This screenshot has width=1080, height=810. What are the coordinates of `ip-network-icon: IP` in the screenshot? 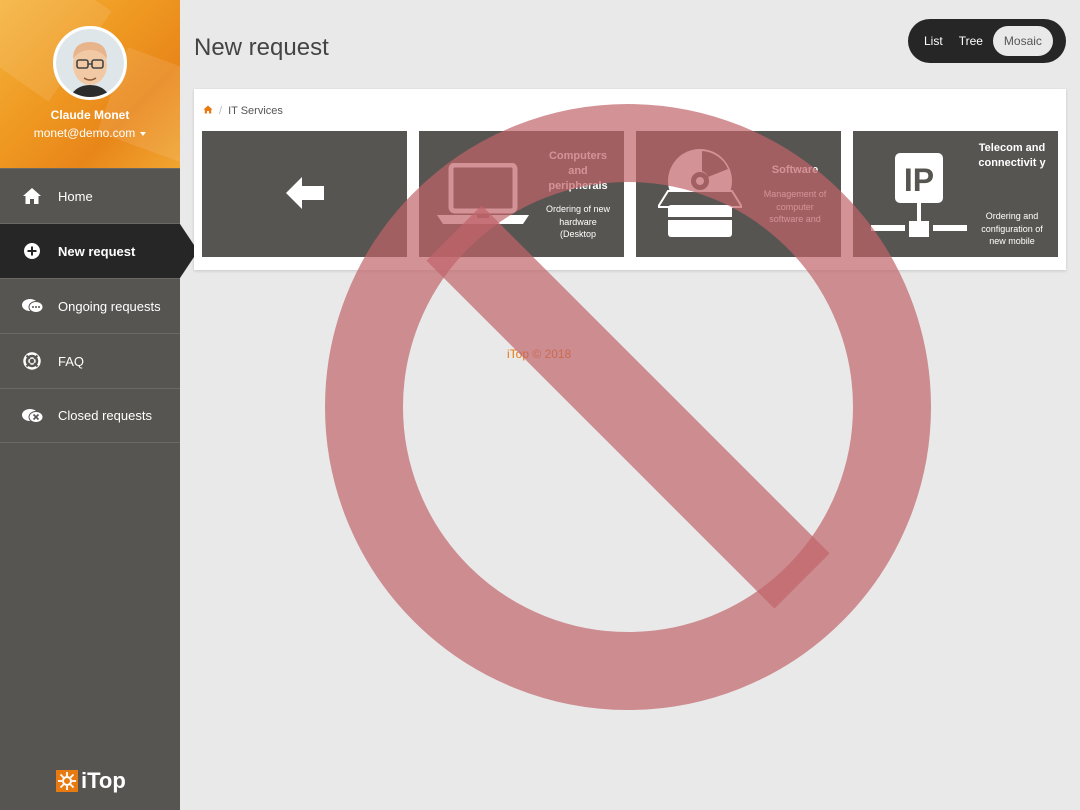 It's located at (919, 198).